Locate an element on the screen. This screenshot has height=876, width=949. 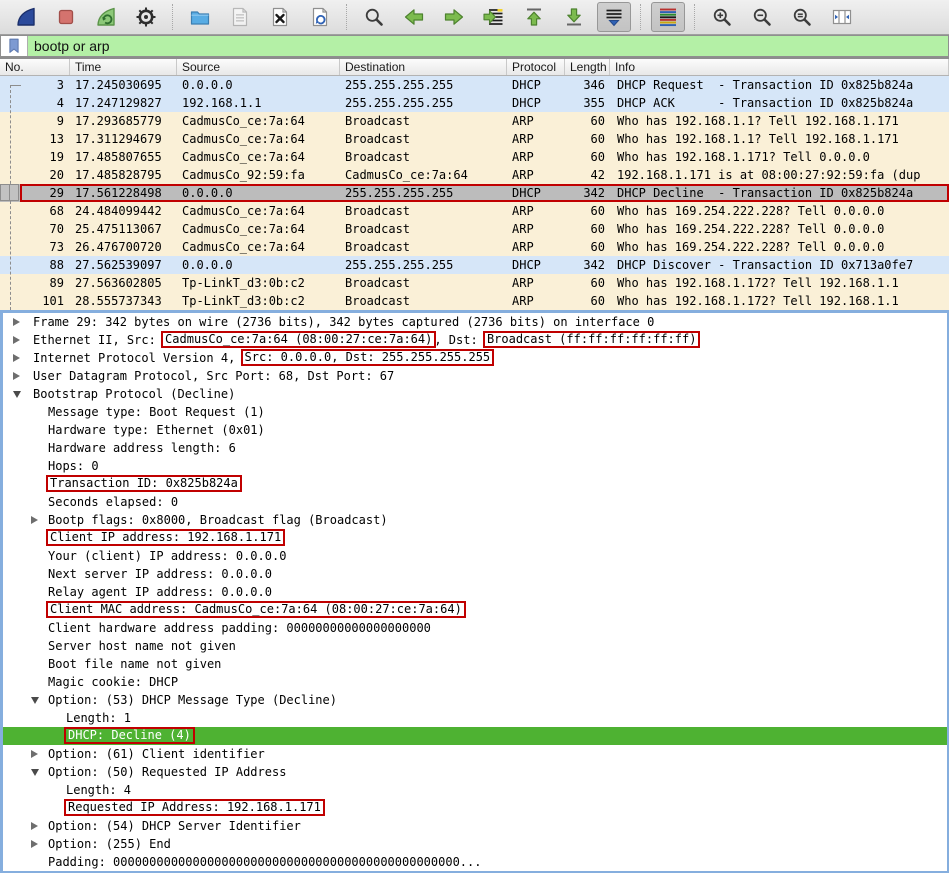
detail-line: Boot file name not given is located at coordinates (475, 664).